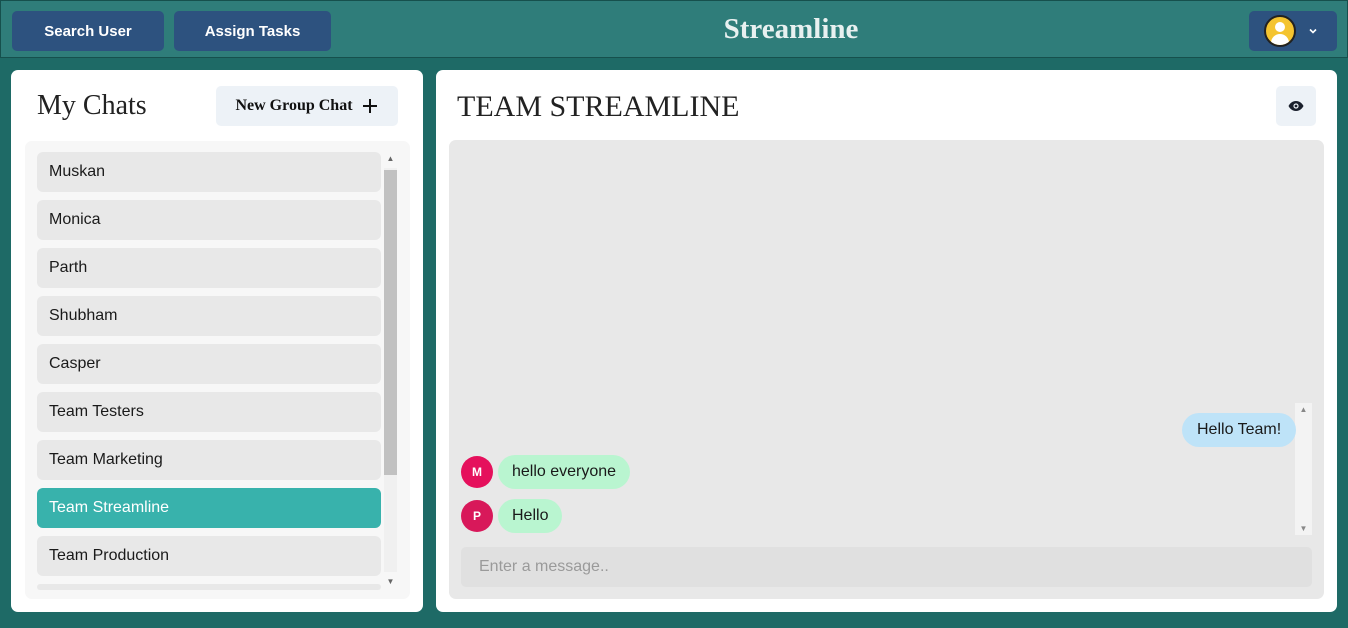 This screenshot has height=628, width=1348. Describe the element at coordinates (530, 516) in the screenshot. I see `message-bubble: Hello` at that location.